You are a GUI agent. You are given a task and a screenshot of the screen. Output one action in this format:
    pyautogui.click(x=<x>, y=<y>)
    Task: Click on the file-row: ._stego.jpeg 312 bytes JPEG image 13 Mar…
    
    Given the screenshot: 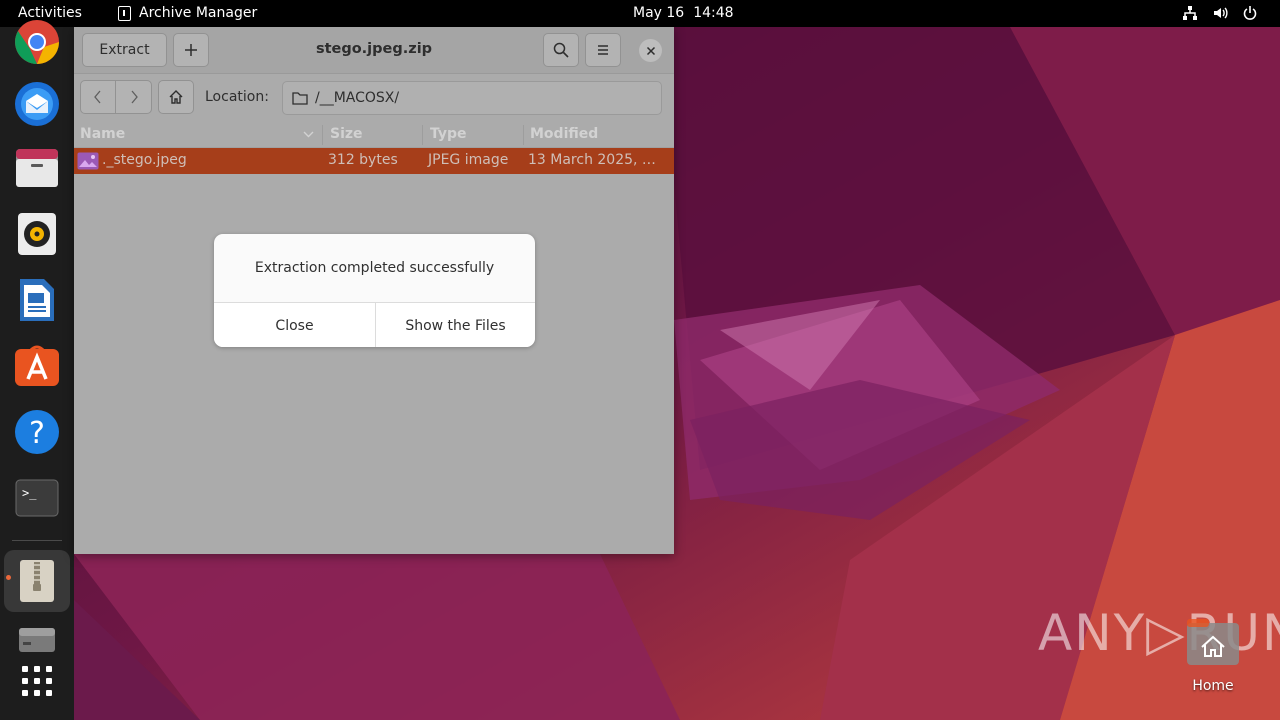 What is the action you would take?
    pyautogui.click(x=374, y=161)
    